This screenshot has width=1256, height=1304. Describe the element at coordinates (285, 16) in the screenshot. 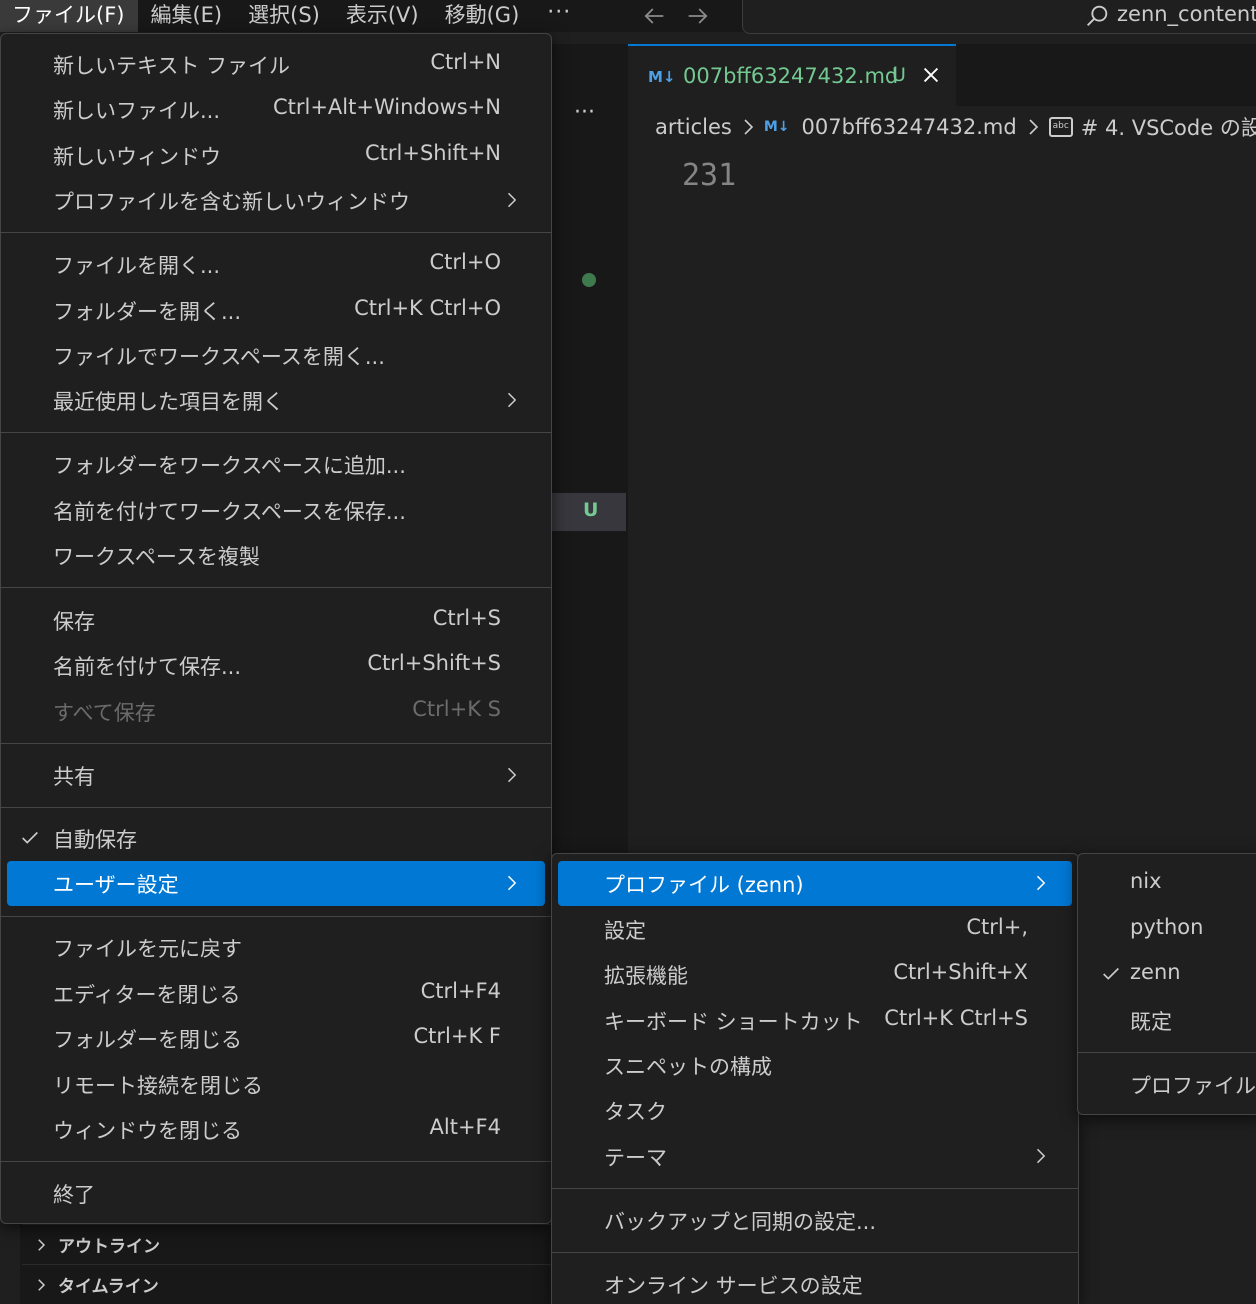

I see `menu-selection: 選択(S)` at that location.